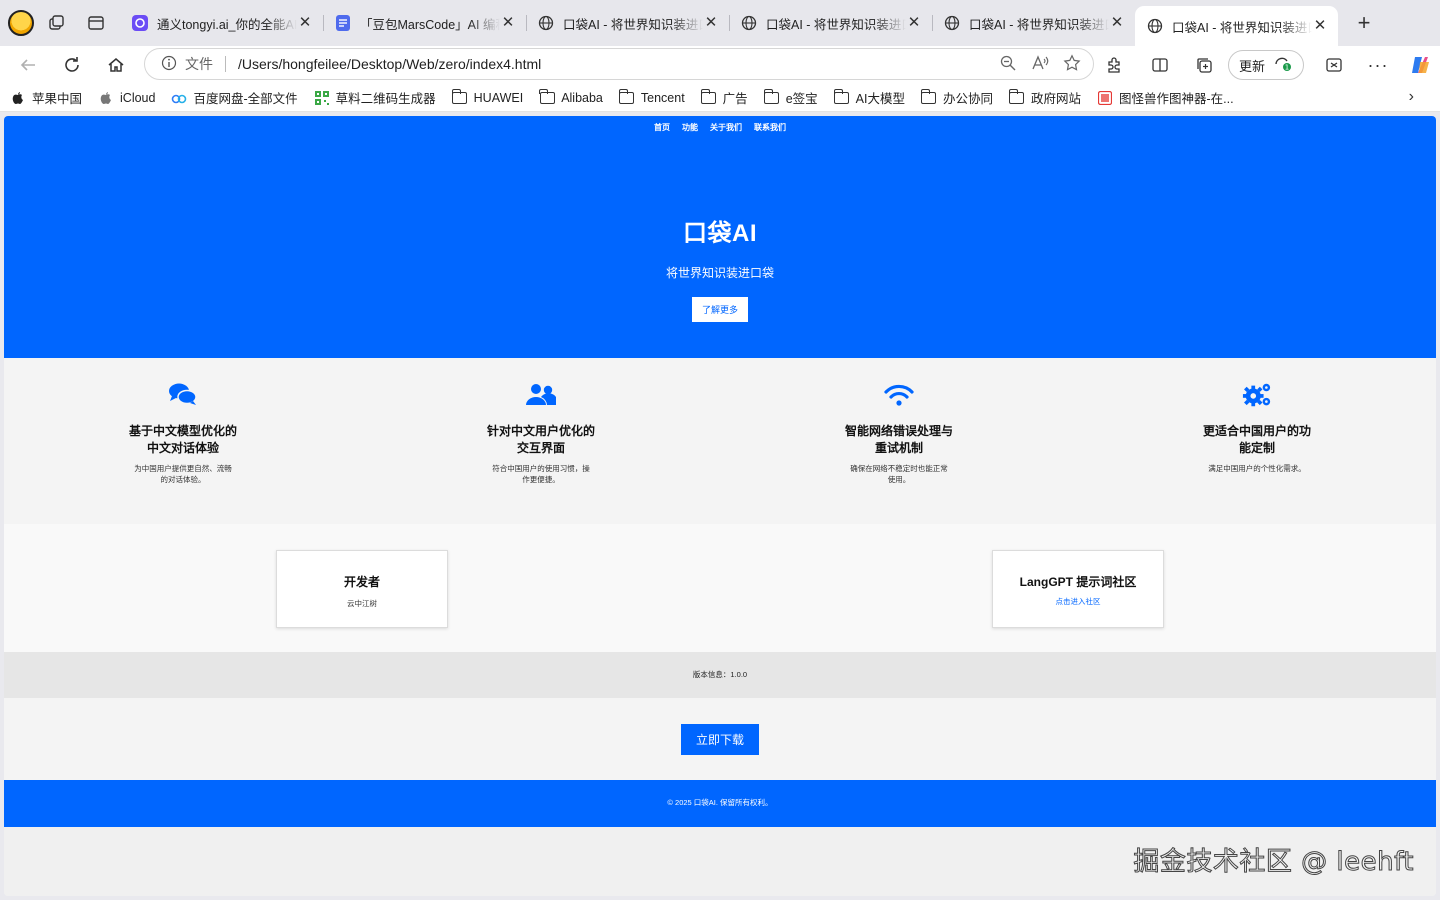  What do you see at coordinates (880, 99) in the screenshot?
I see `bookmark-label: AI大模型` at bounding box center [880, 99].